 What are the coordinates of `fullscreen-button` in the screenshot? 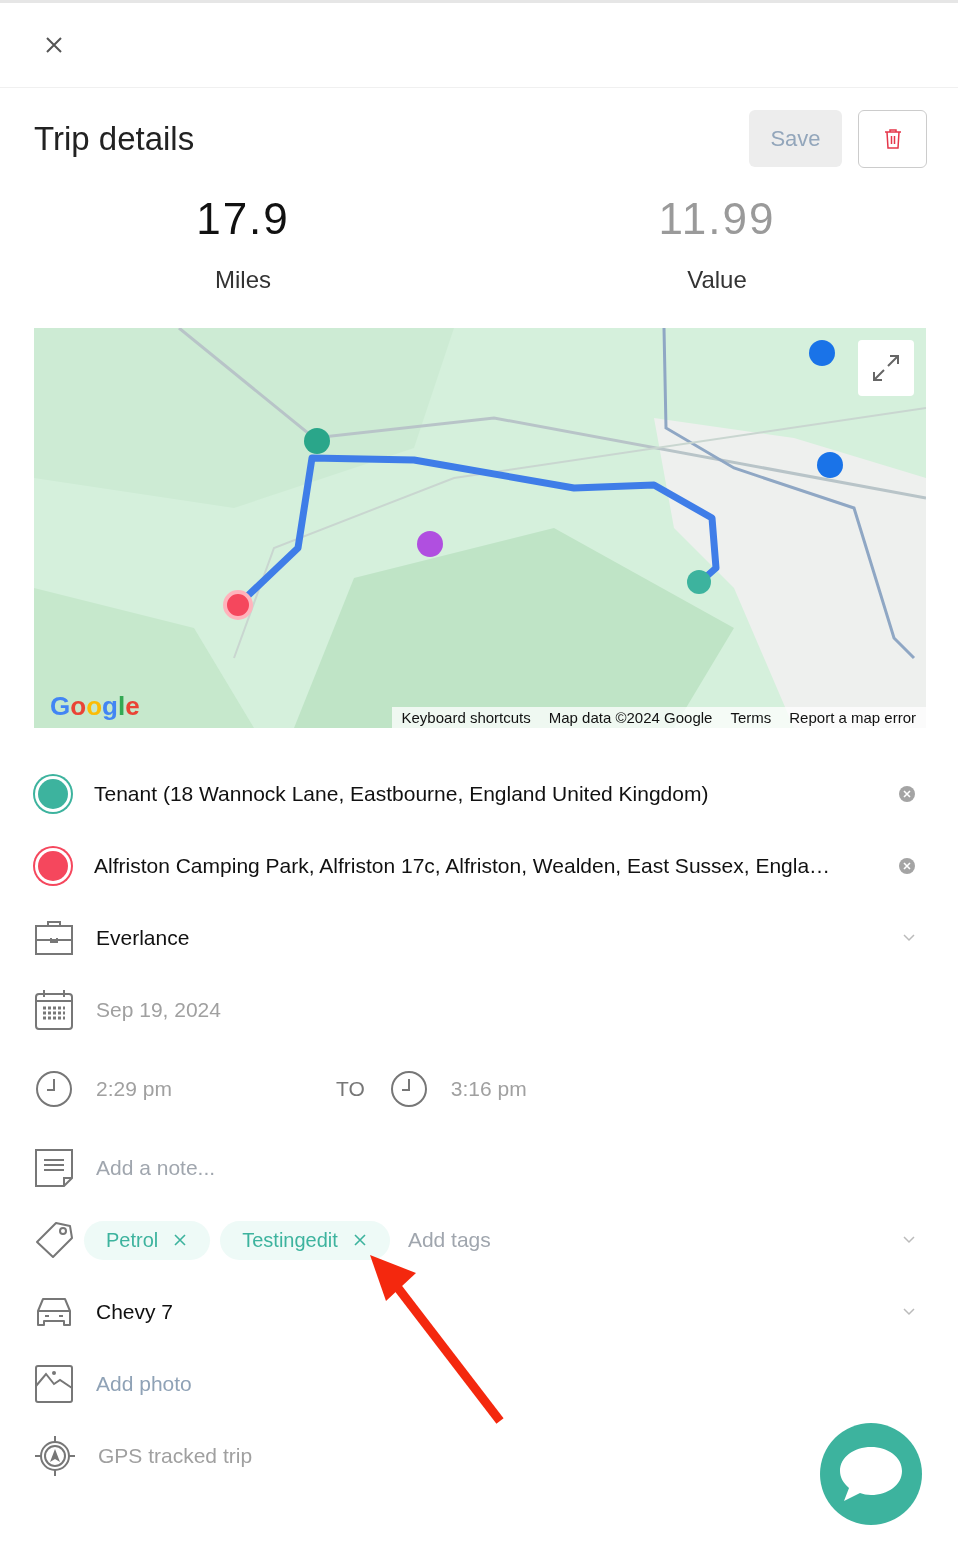 It's located at (886, 368).